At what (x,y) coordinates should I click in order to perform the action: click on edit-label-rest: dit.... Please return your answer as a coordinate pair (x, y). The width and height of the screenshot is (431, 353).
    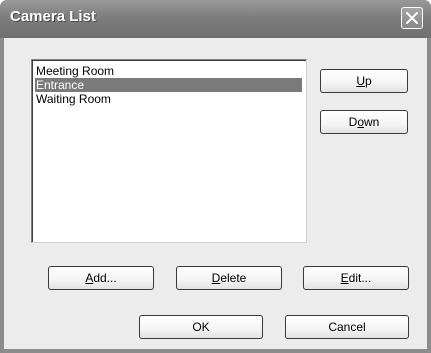
    Looking at the image, I should click on (360, 278).